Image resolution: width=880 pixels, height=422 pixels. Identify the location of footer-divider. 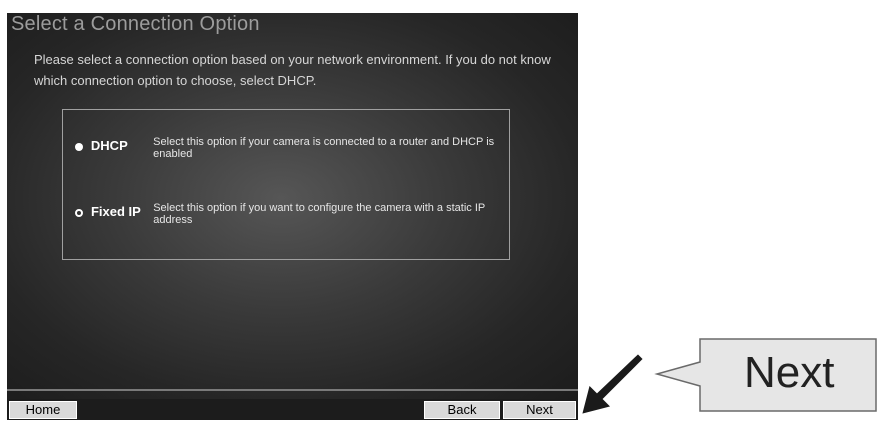
(292, 390).